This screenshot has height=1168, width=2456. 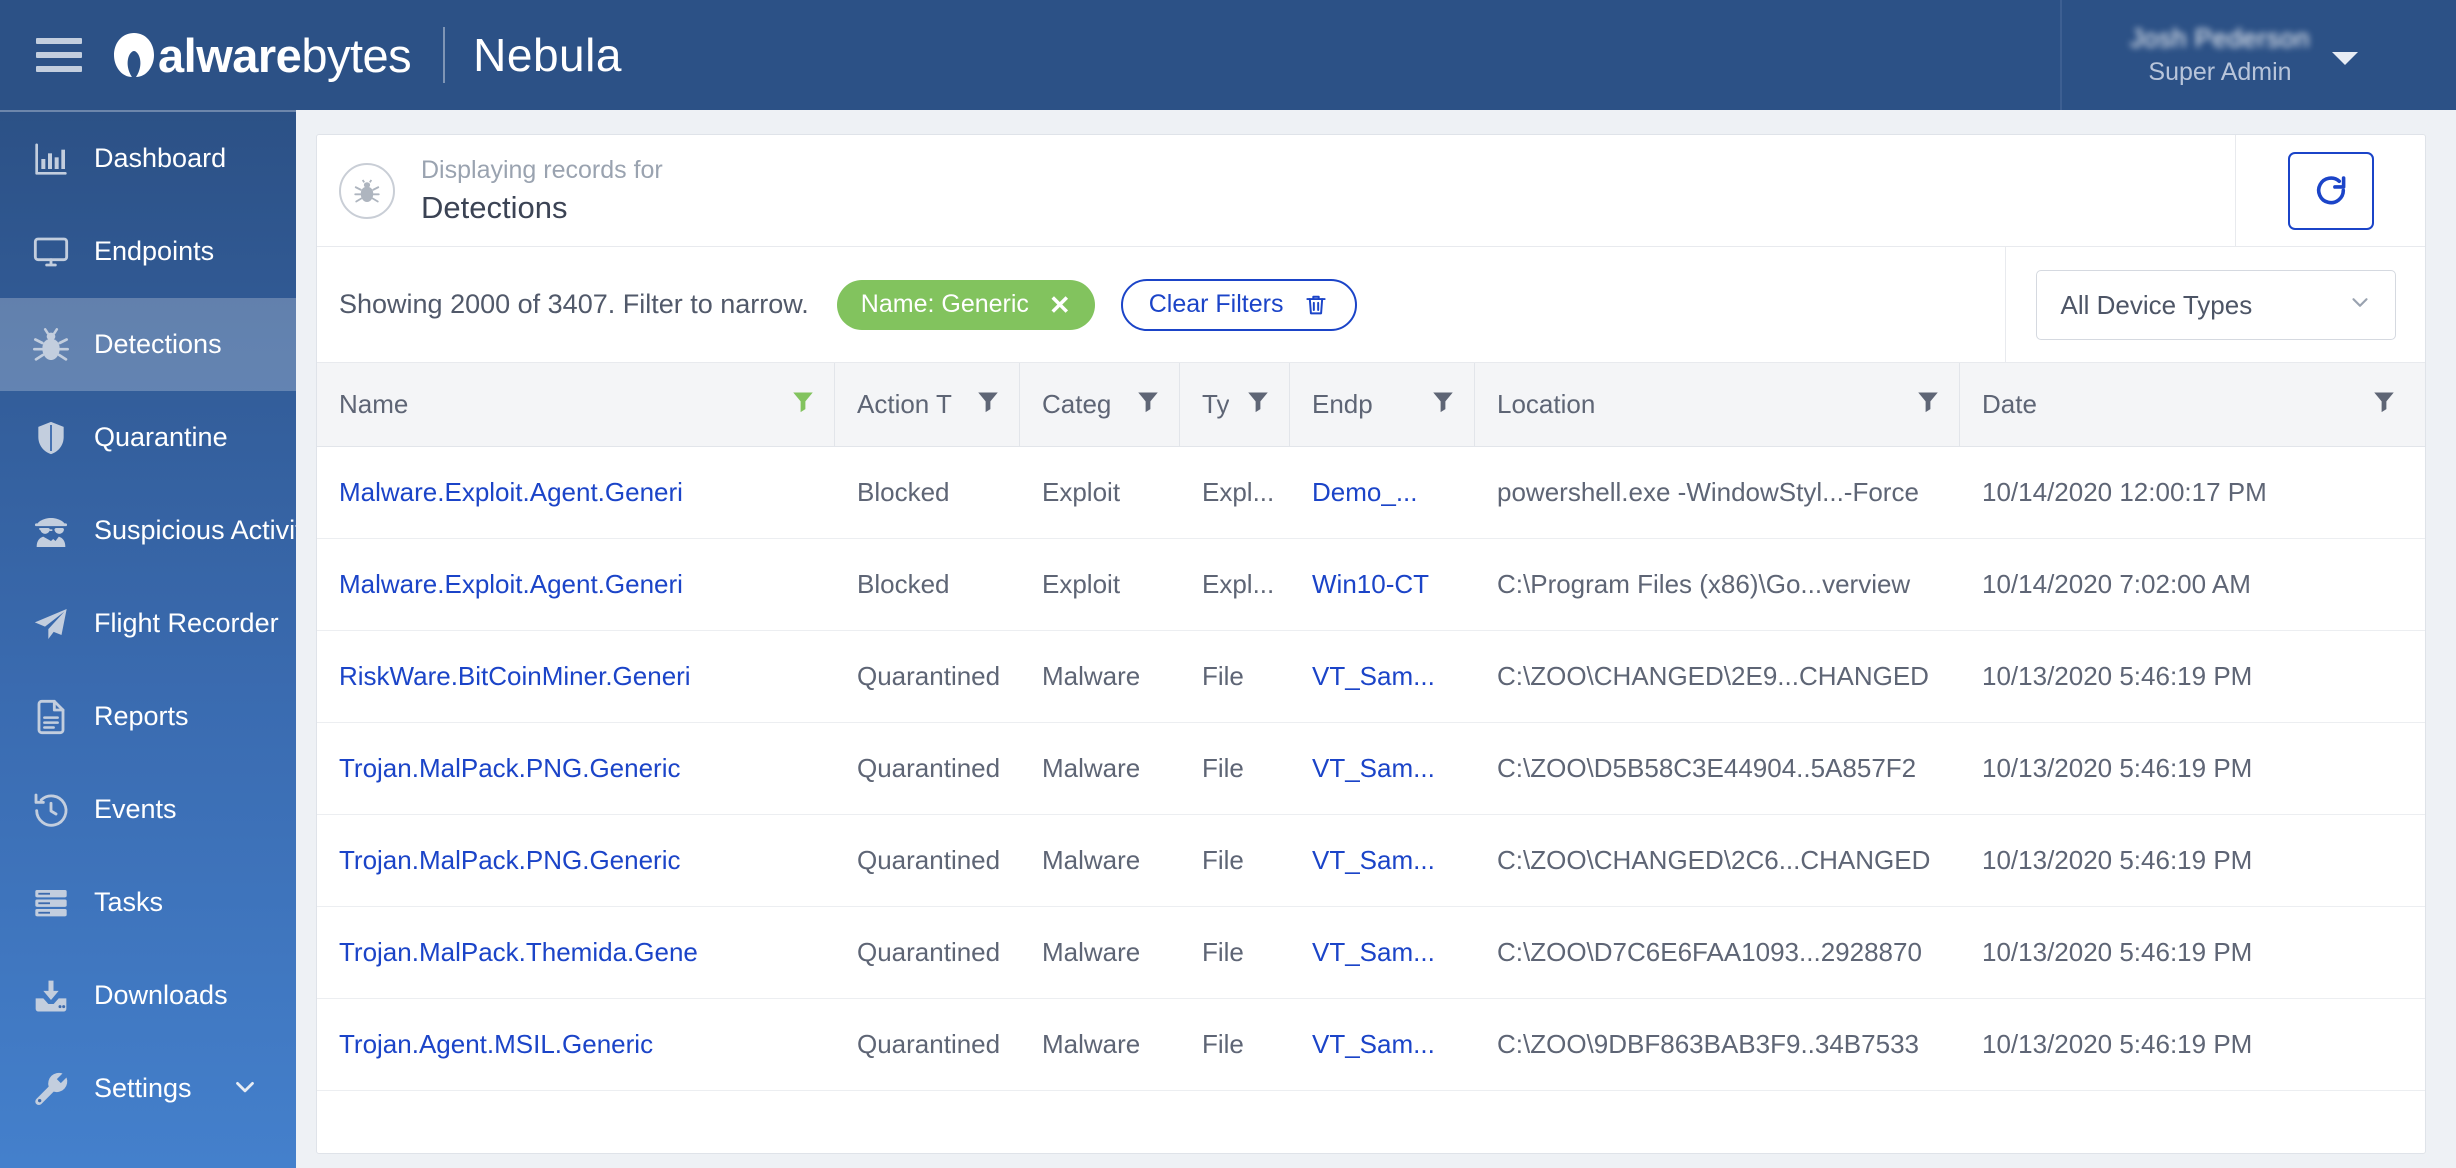 I want to click on column-header-categ: Categ, so click(x=1100, y=404).